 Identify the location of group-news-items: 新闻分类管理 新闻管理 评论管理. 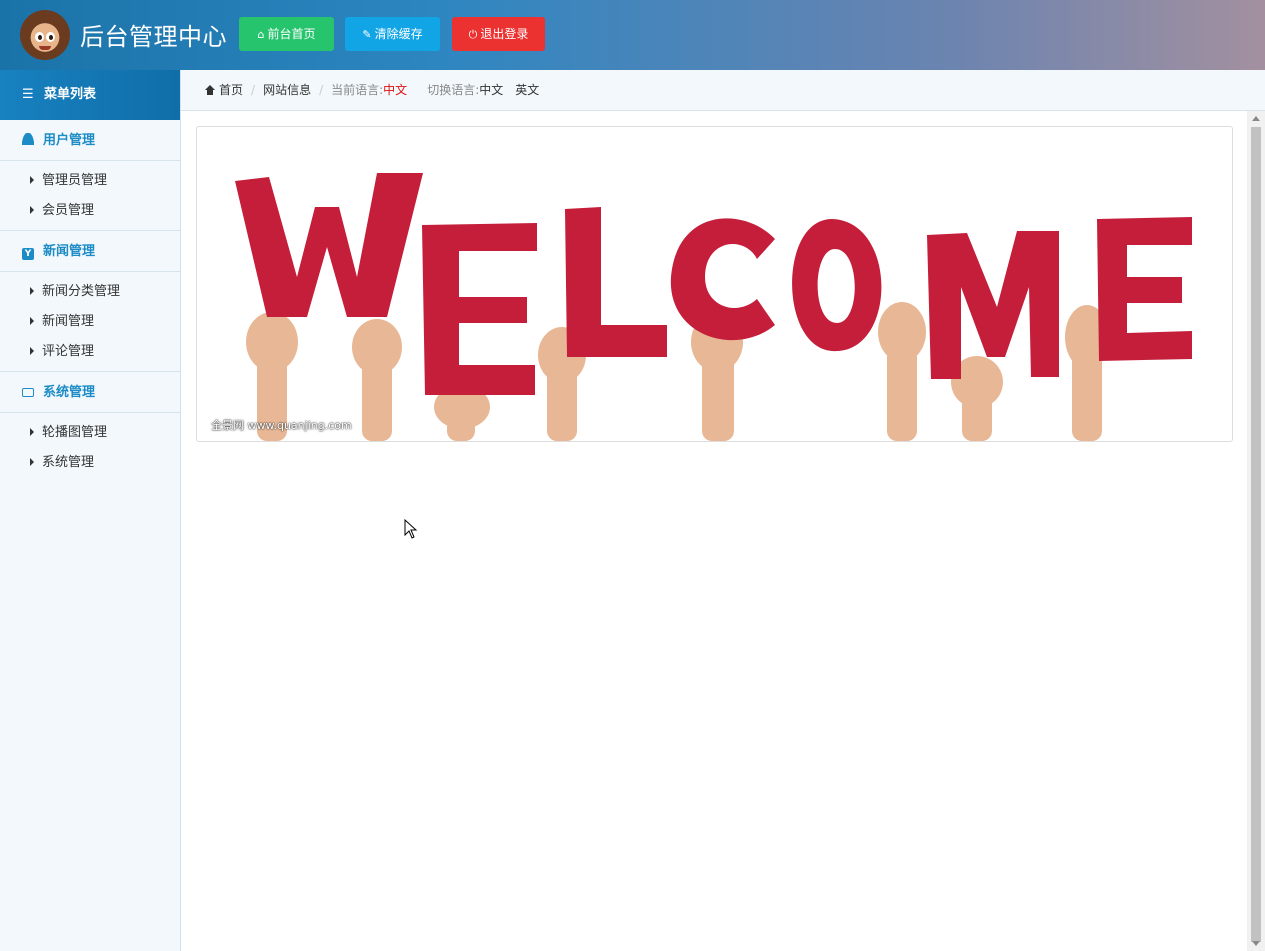
(90, 322).